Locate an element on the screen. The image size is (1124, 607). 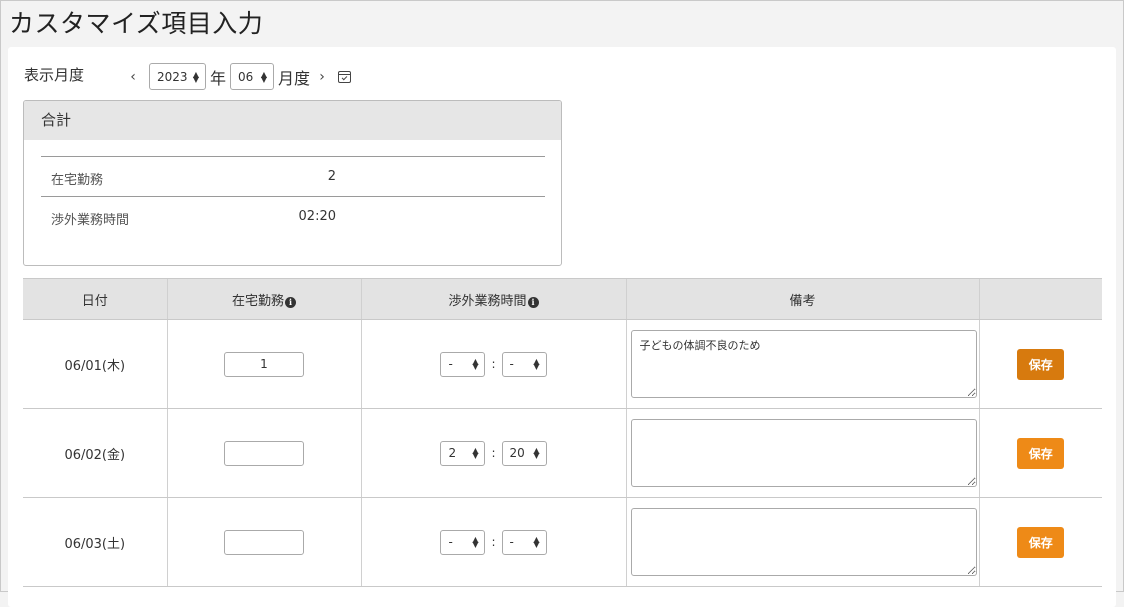
summary-title: 合計 is located at coordinates (292, 120).